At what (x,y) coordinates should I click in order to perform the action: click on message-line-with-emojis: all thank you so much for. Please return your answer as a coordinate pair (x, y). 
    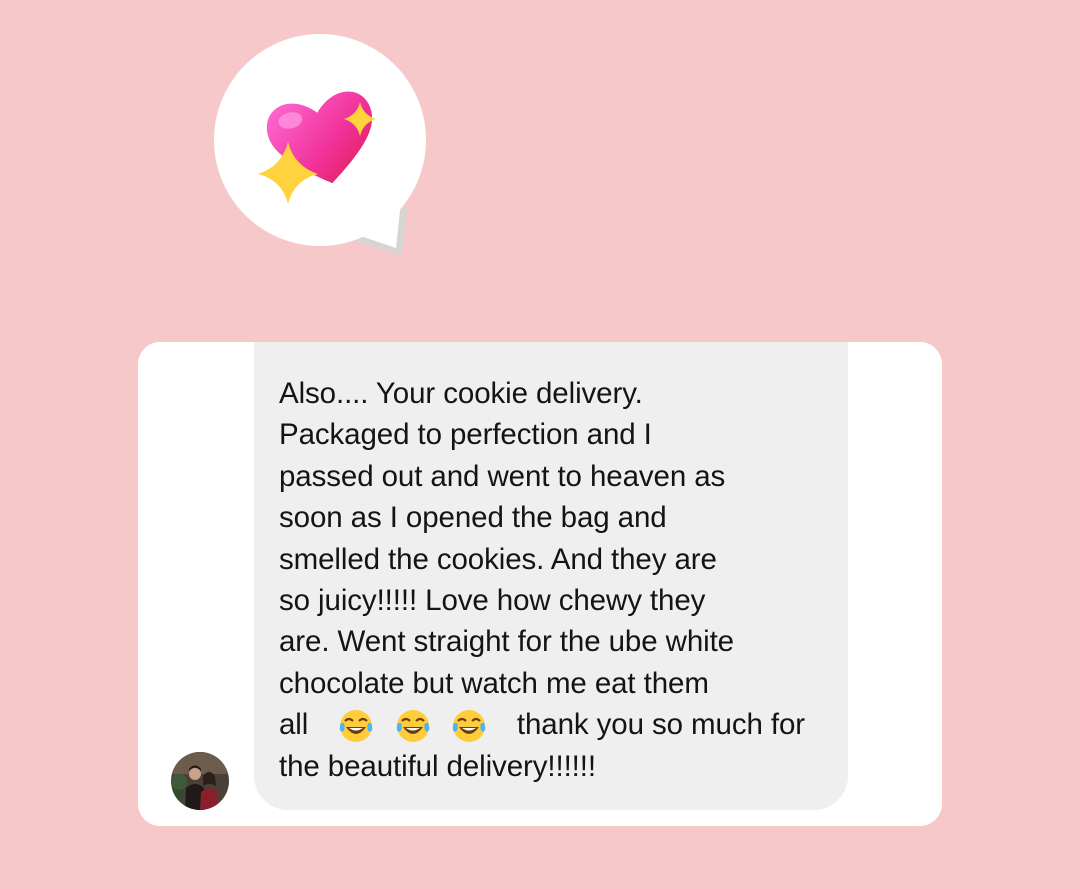
    Looking at the image, I should click on (553, 724).